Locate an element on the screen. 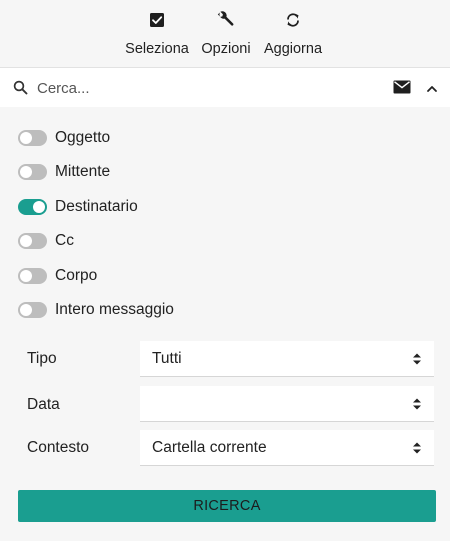 Image resolution: width=458 pixels, height=541 pixels. options-button: Opzioni is located at coordinates (226, 32).